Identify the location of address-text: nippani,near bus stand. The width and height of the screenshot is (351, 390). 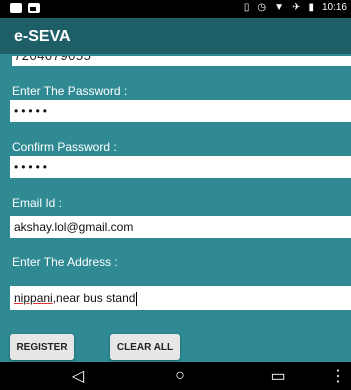
(76, 298).